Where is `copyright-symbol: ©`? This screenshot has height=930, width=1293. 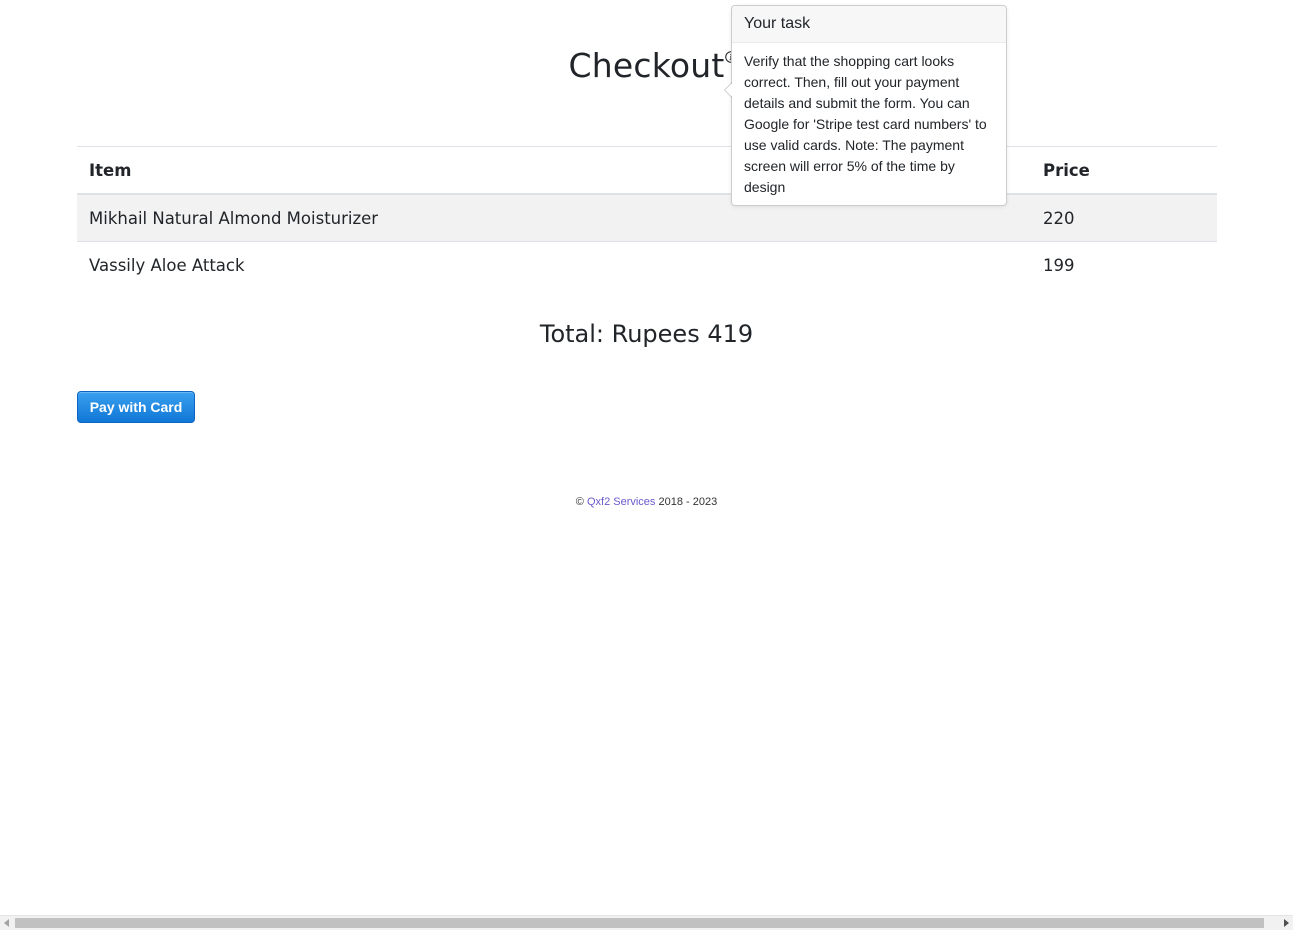
copyright-symbol: © is located at coordinates (579, 502).